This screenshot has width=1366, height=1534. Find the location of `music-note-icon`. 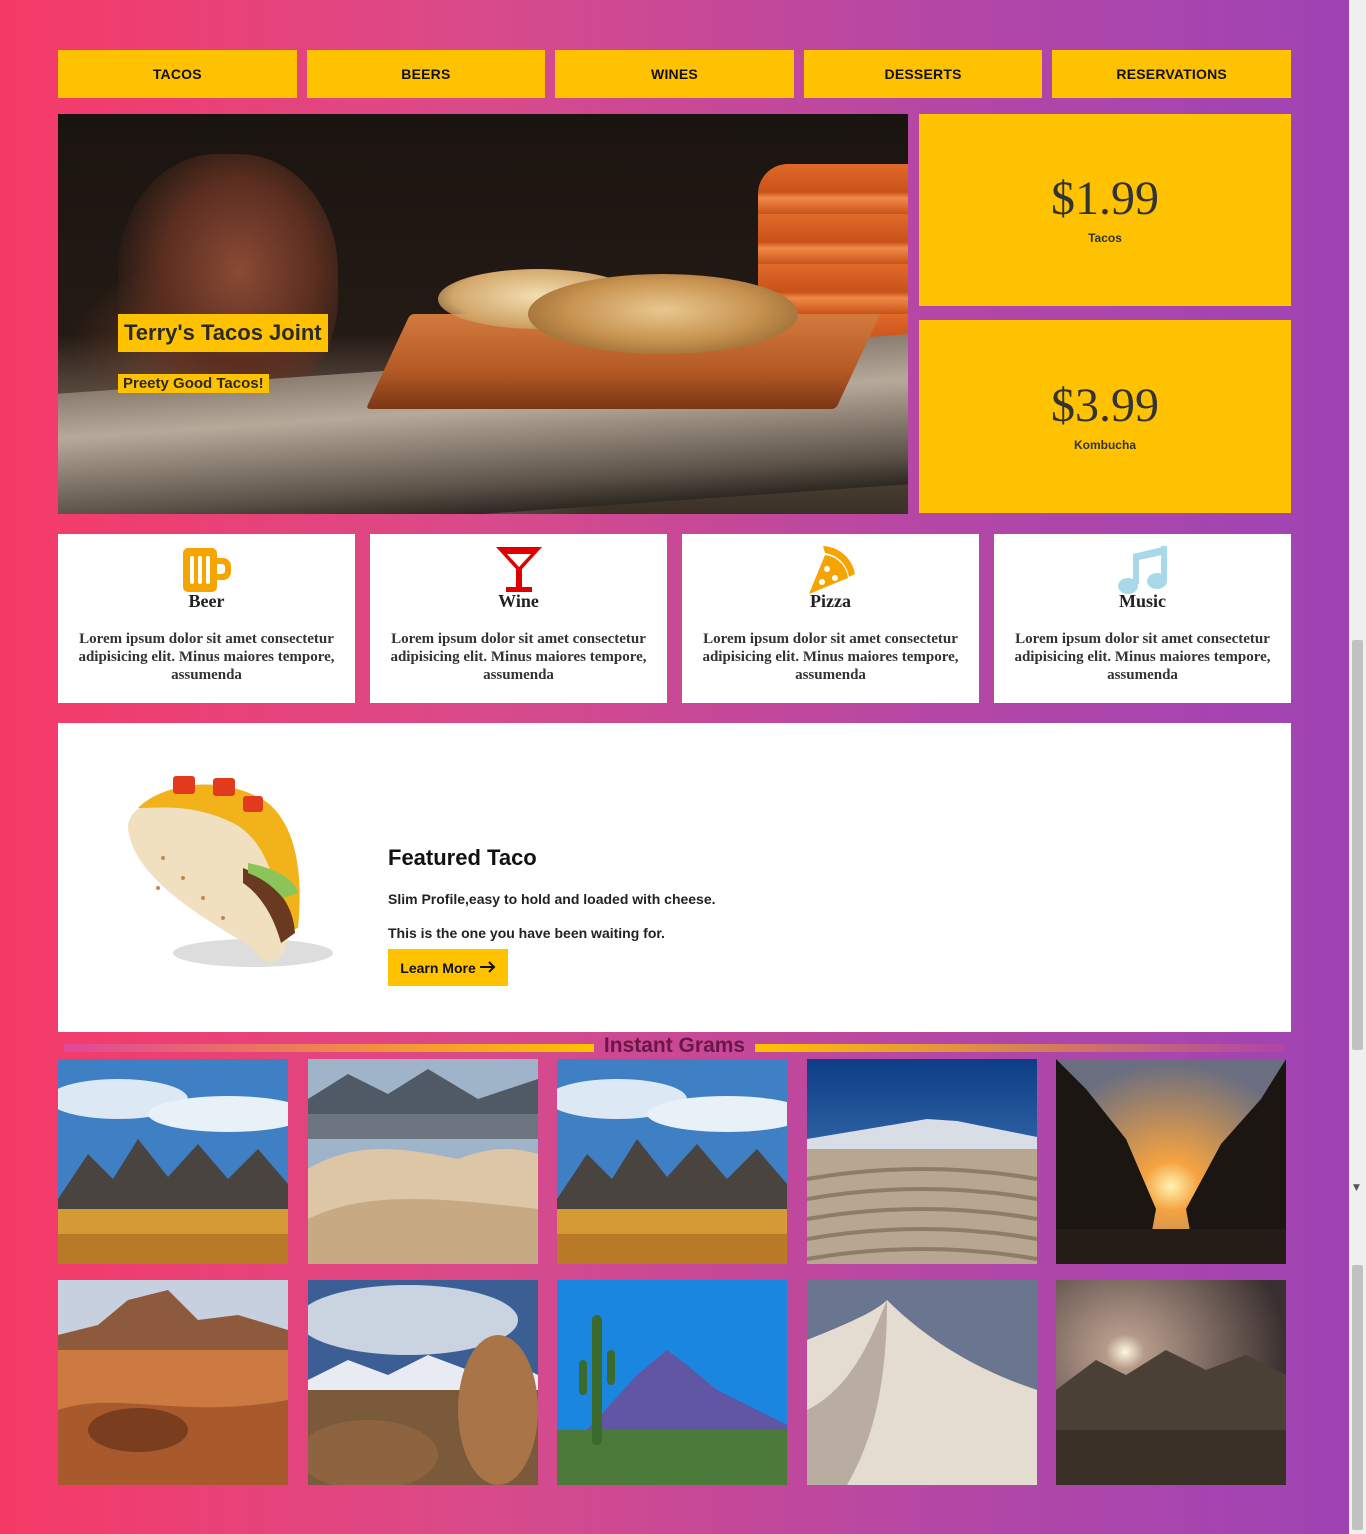

music-note-icon is located at coordinates (1143, 570).